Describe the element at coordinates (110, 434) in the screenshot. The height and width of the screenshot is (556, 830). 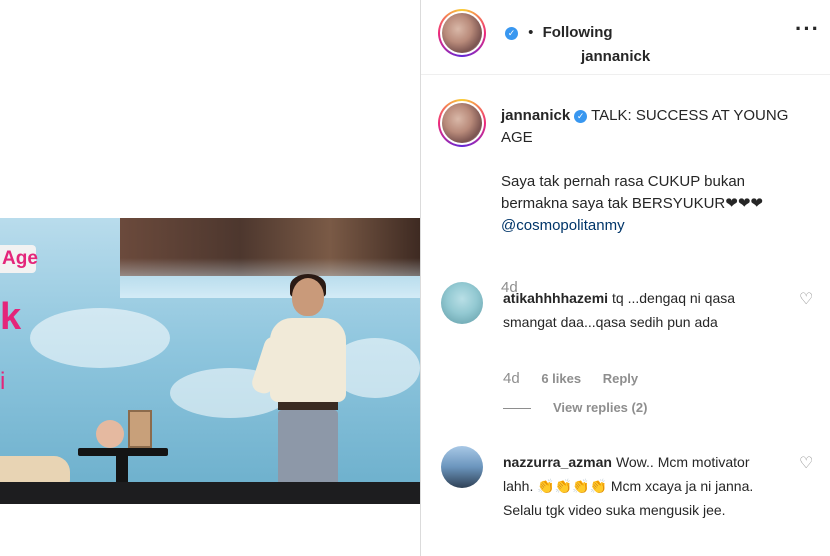
I see `flower-vase` at that location.